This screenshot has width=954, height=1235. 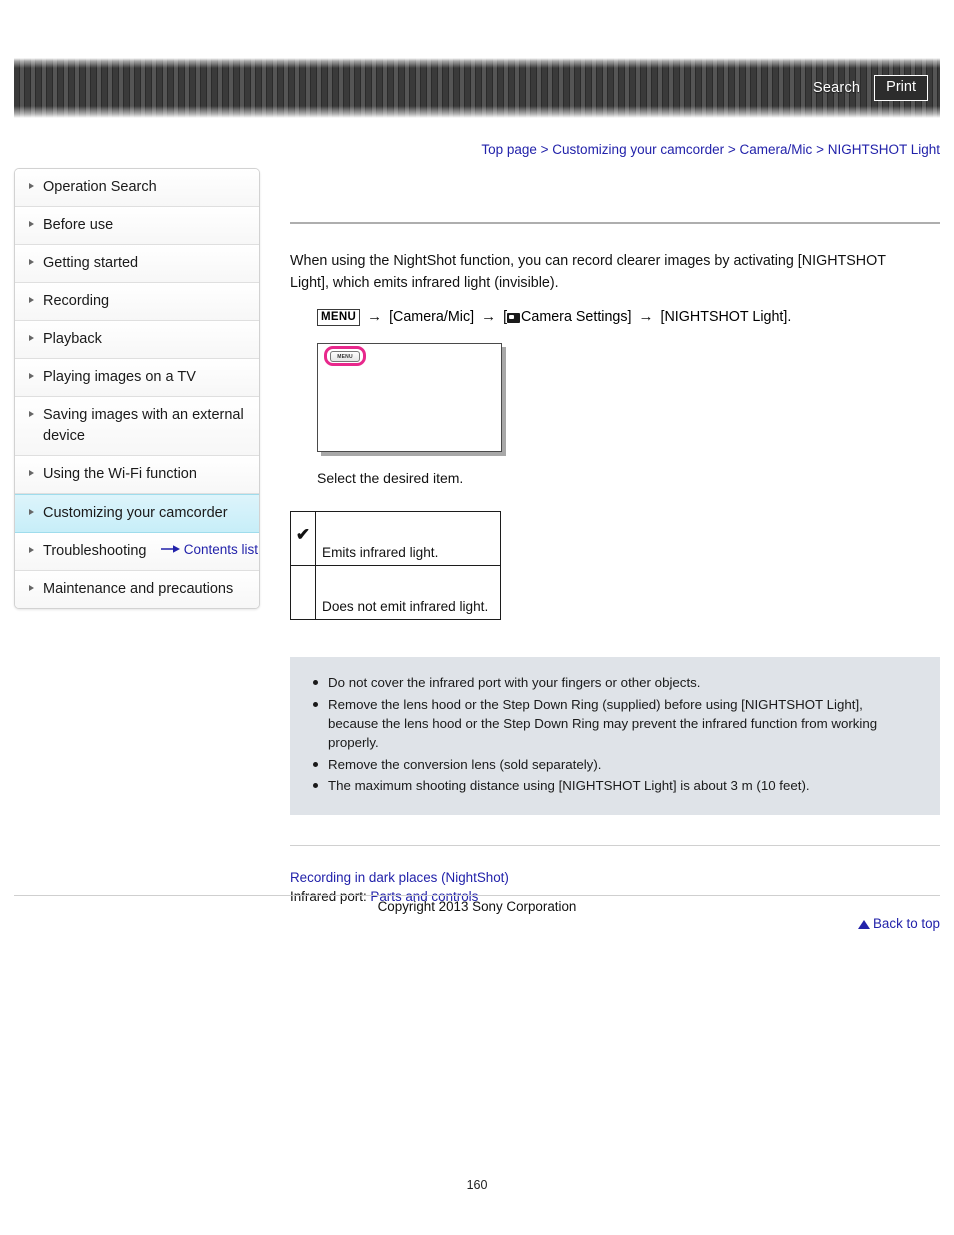 I want to click on sidebar-item-getting-started: Getting started, so click(x=137, y=264).